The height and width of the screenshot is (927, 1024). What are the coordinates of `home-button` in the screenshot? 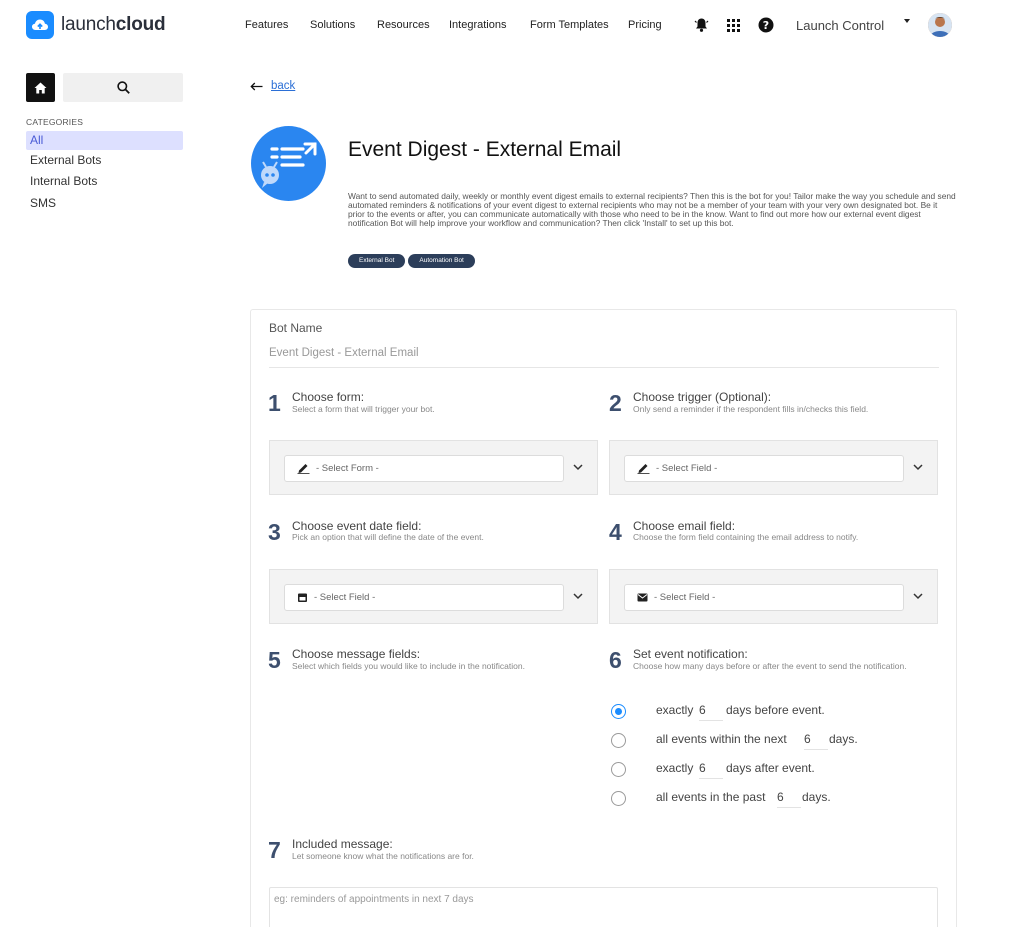 It's located at (40, 87).